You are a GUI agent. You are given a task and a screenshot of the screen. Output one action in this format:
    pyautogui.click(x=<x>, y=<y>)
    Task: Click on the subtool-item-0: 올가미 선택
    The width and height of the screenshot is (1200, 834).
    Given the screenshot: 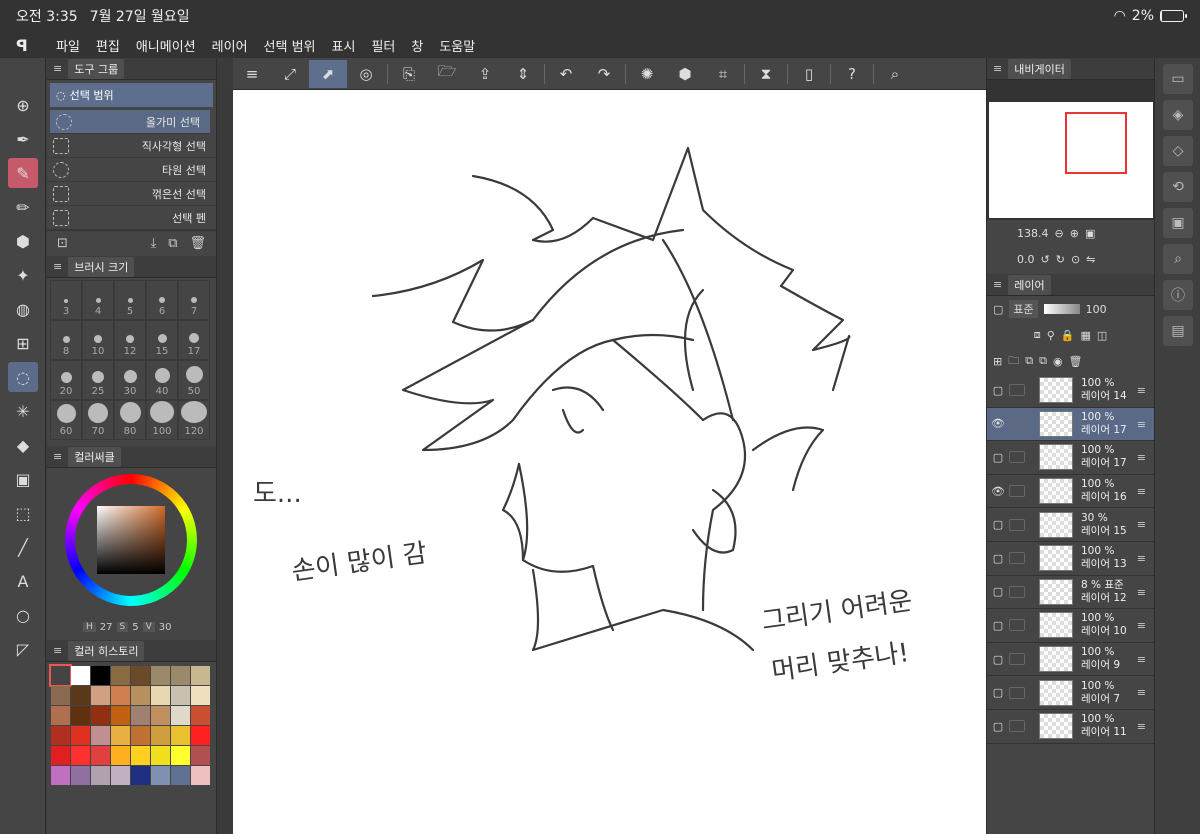 What is the action you would take?
    pyautogui.click(x=130, y=122)
    